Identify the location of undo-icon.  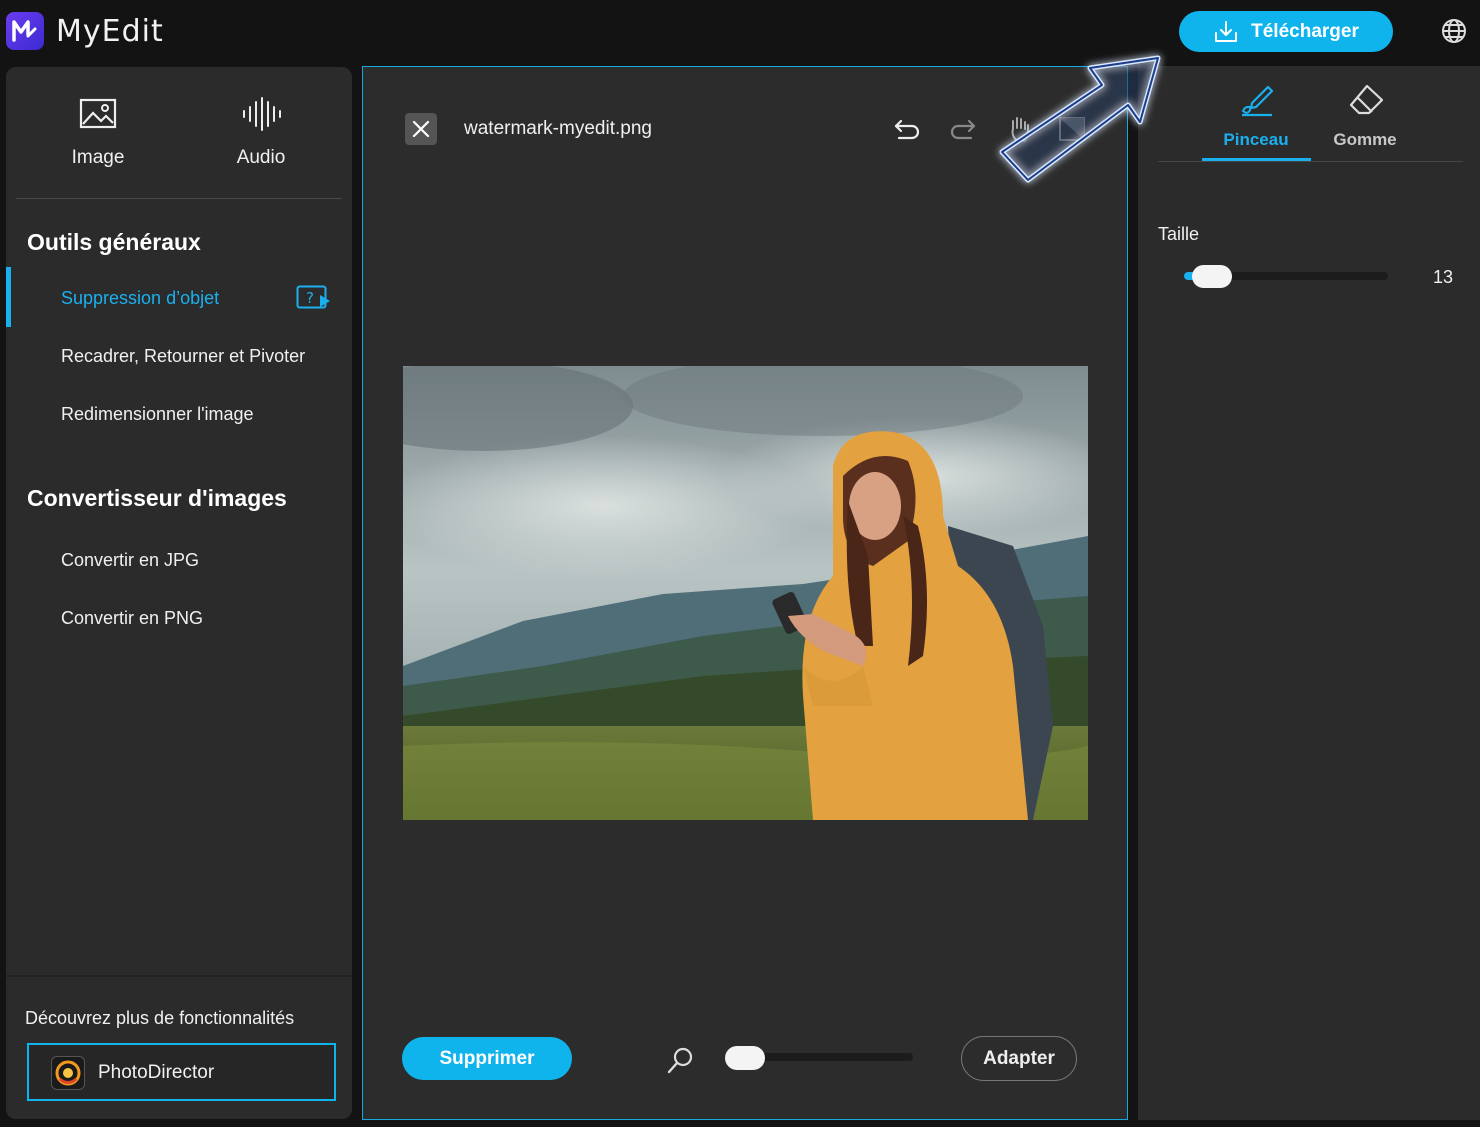
(907, 129).